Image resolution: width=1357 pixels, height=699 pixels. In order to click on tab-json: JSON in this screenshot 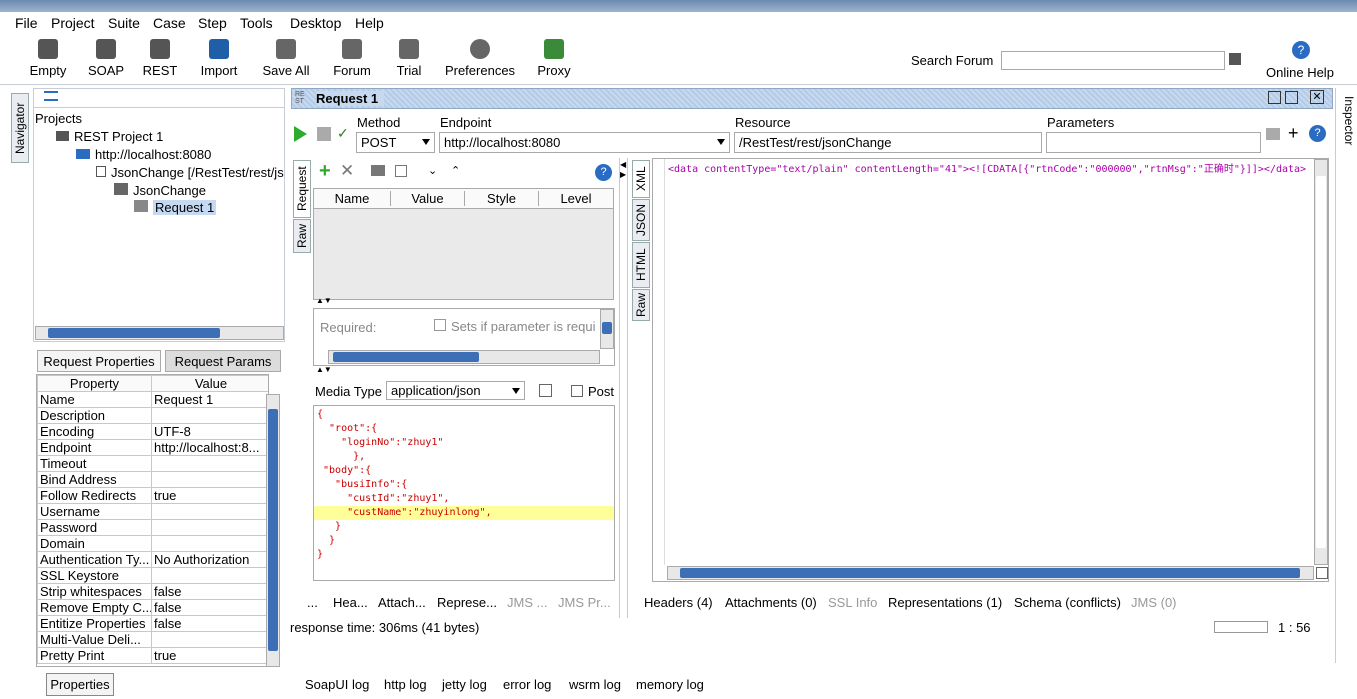, I will do `click(641, 220)`.